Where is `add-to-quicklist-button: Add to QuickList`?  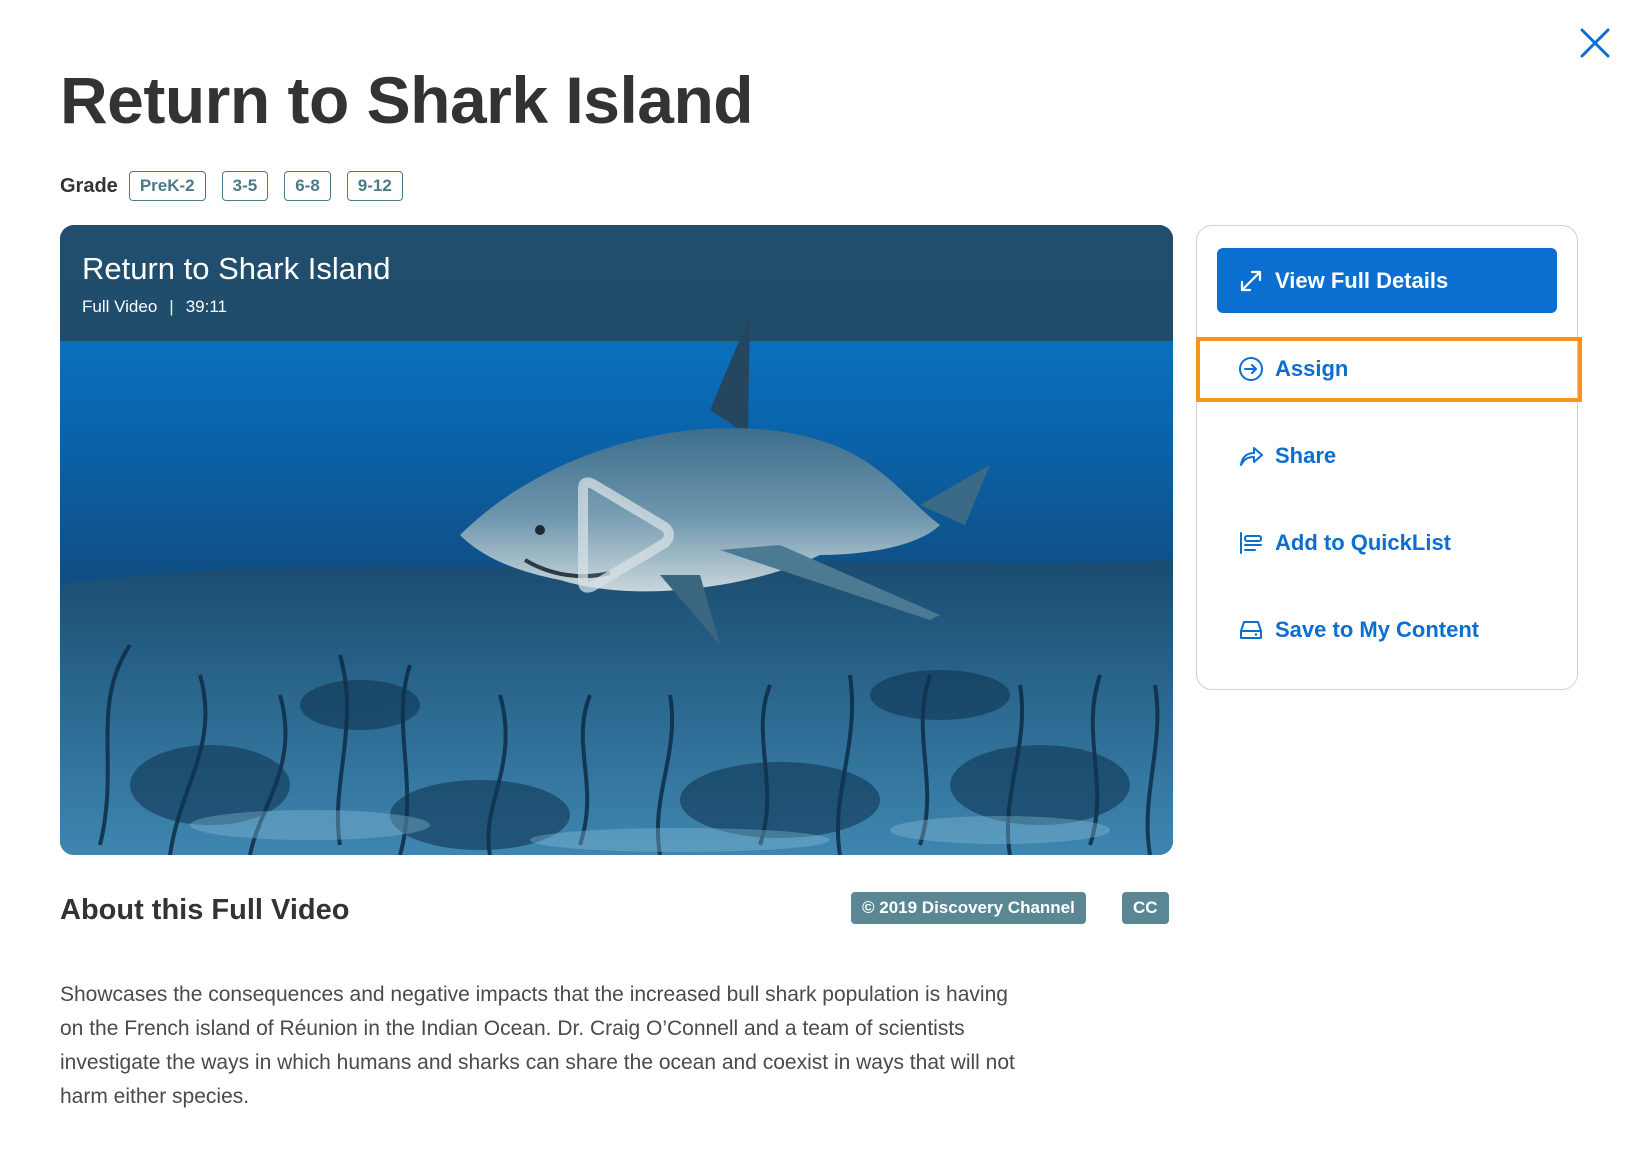
add-to-quicklist-button: Add to QuickList is located at coordinates (1387, 543).